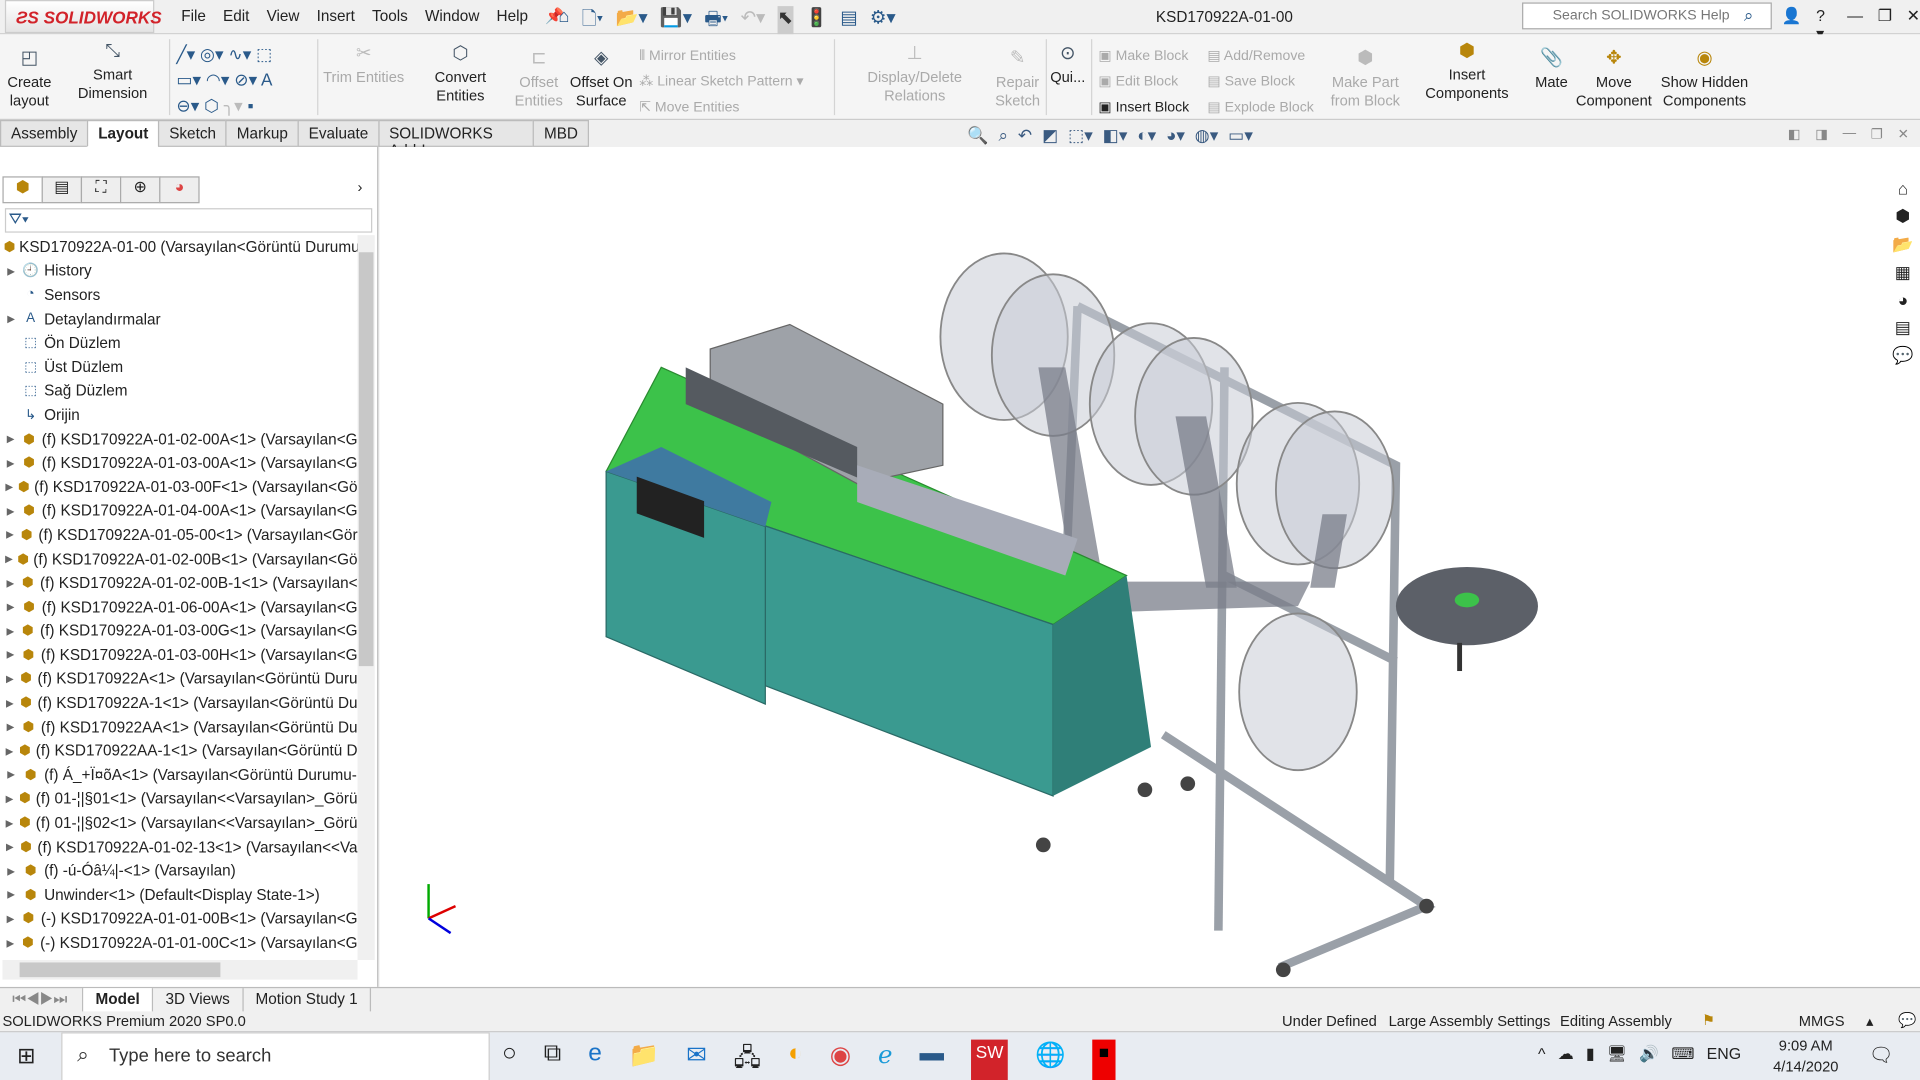 The image size is (1920, 1080). What do you see at coordinates (212, 54) in the screenshot?
I see `circle-icon: ◎▾` at bounding box center [212, 54].